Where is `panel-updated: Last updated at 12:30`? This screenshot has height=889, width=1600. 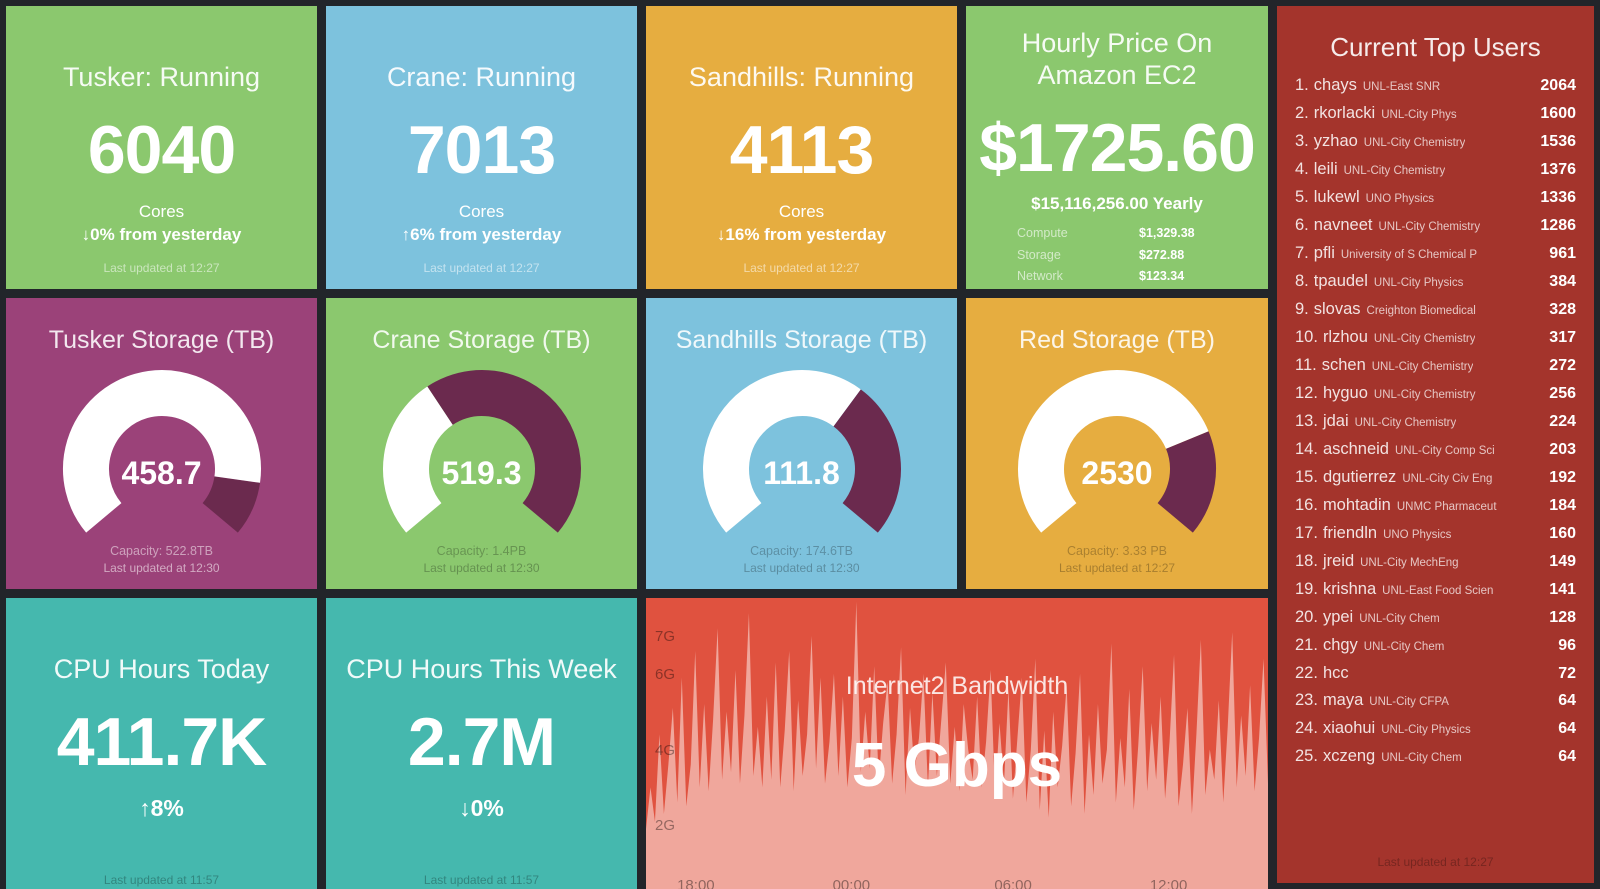 panel-updated: Last updated at 12:30 is located at coordinates (801, 568).